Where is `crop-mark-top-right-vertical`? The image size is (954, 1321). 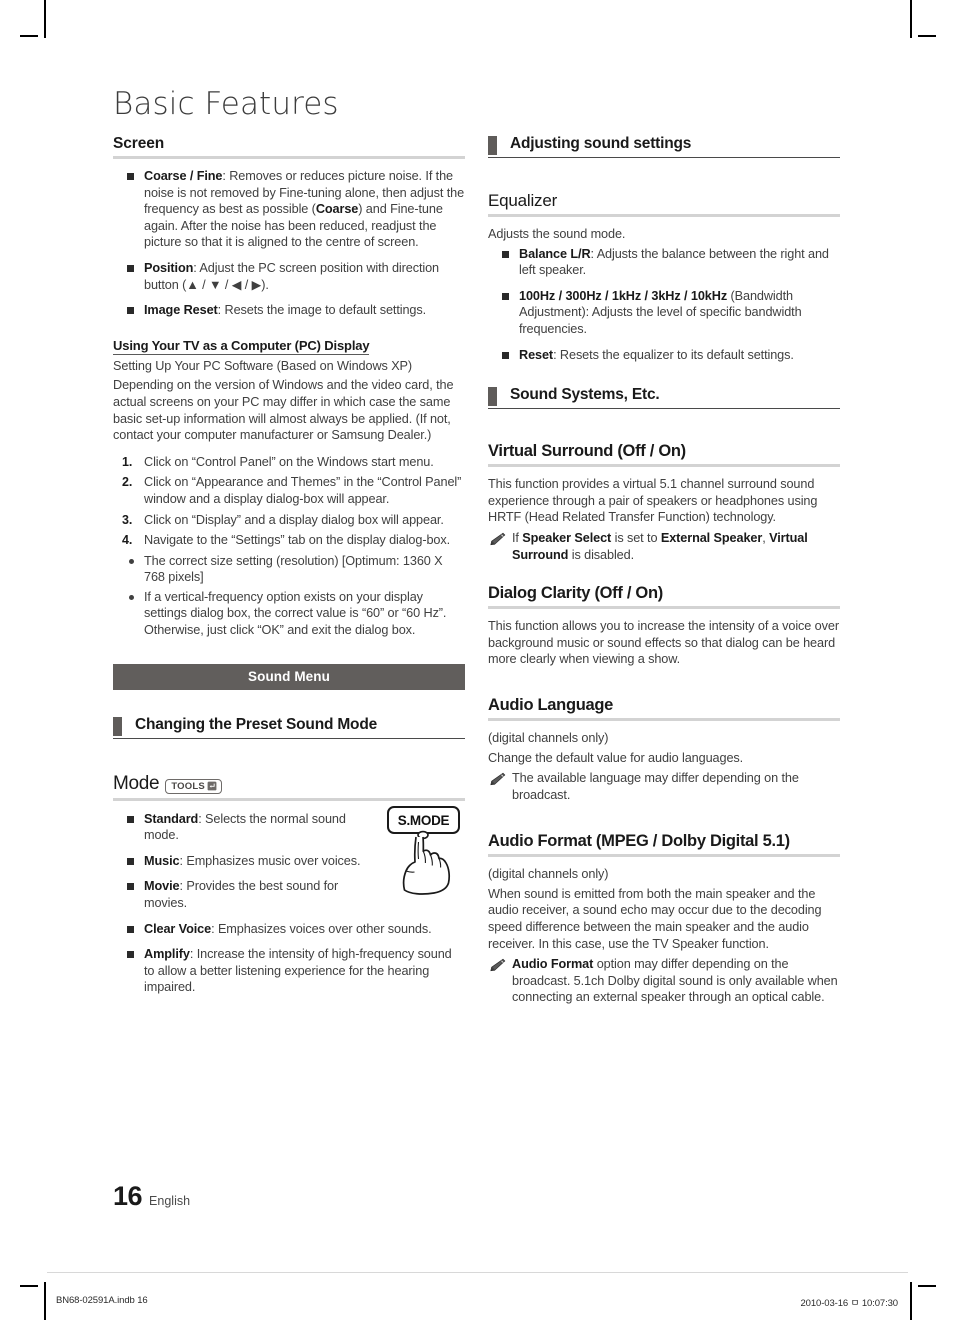
crop-mark-top-right-vertical is located at coordinates (911, 19).